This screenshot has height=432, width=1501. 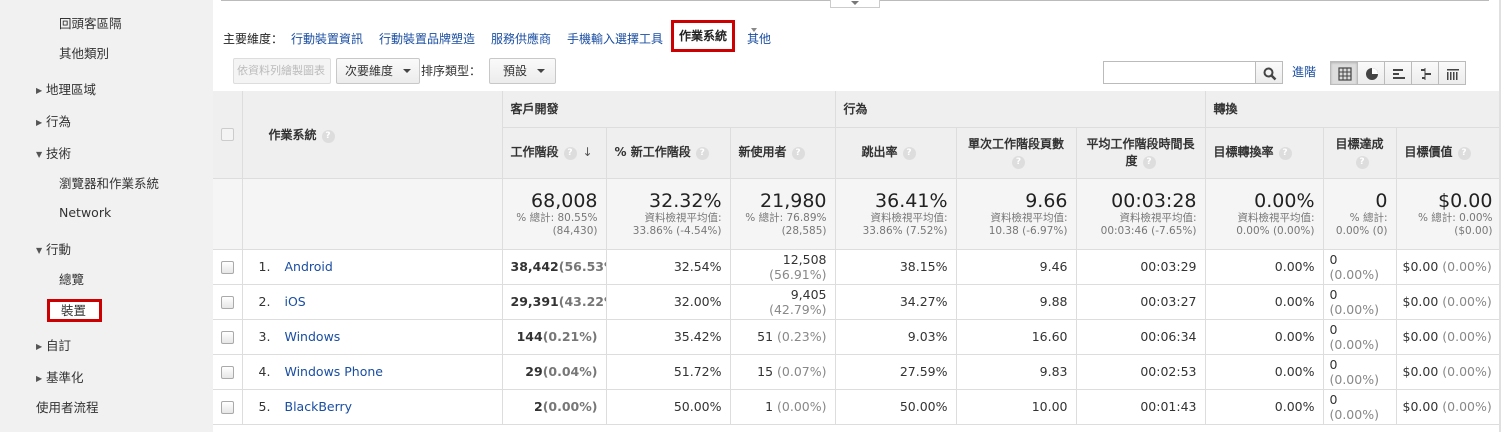 I want to click on cell-new-users: 9,405 (42.79%), so click(x=783, y=302).